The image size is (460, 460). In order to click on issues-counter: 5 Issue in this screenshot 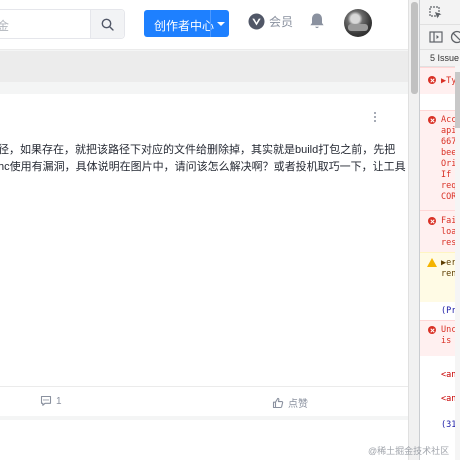, I will do `click(440, 58)`.